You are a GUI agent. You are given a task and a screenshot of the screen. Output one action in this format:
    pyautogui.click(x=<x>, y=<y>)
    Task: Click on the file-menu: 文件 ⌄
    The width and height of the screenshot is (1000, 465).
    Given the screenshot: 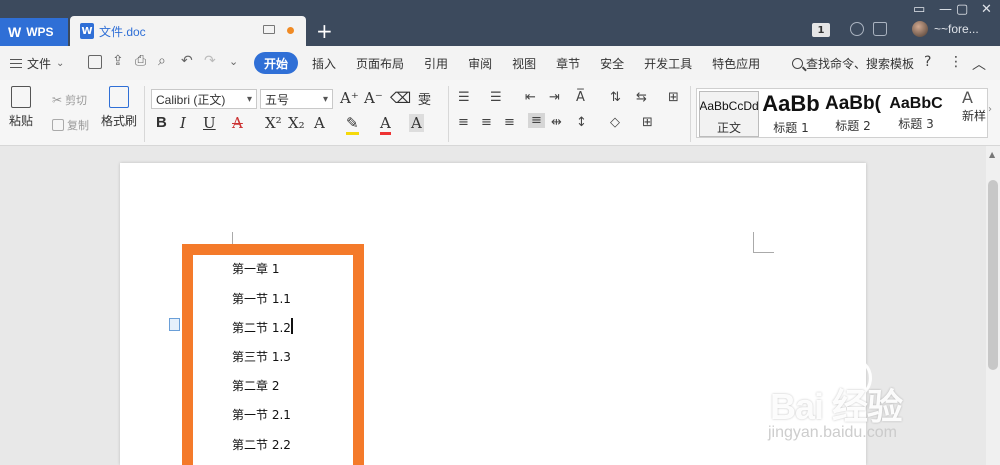 What is the action you would take?
    pyautogui.click(x=37, y=63)
    